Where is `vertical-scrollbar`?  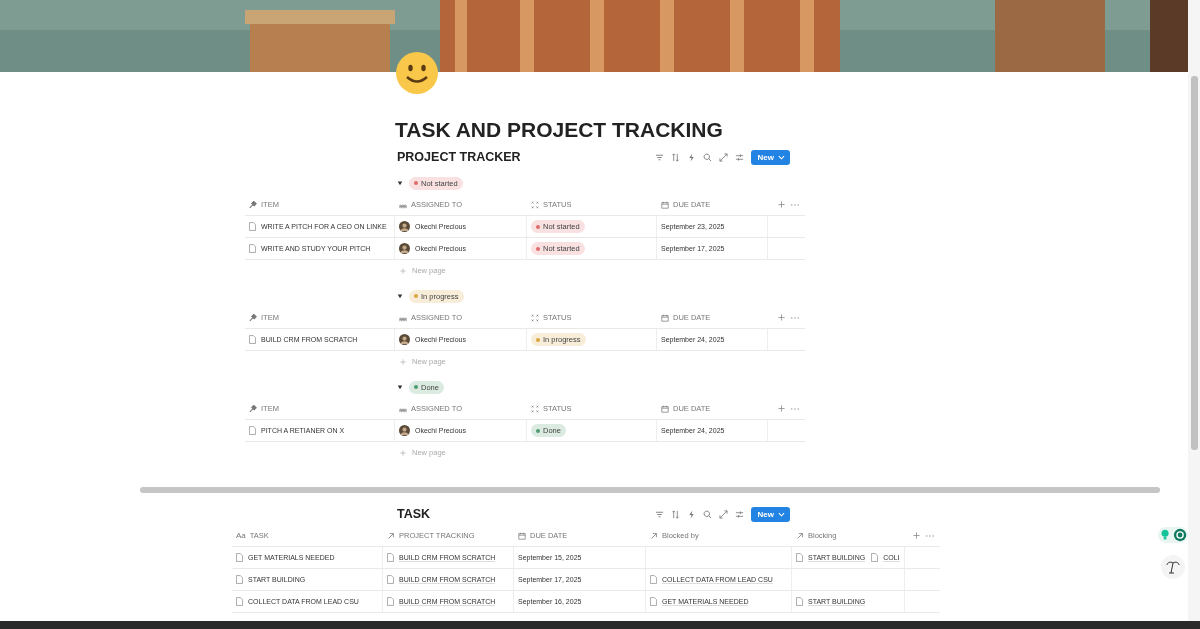 vertical-scrollbar is located at coordinates (1194, 310).